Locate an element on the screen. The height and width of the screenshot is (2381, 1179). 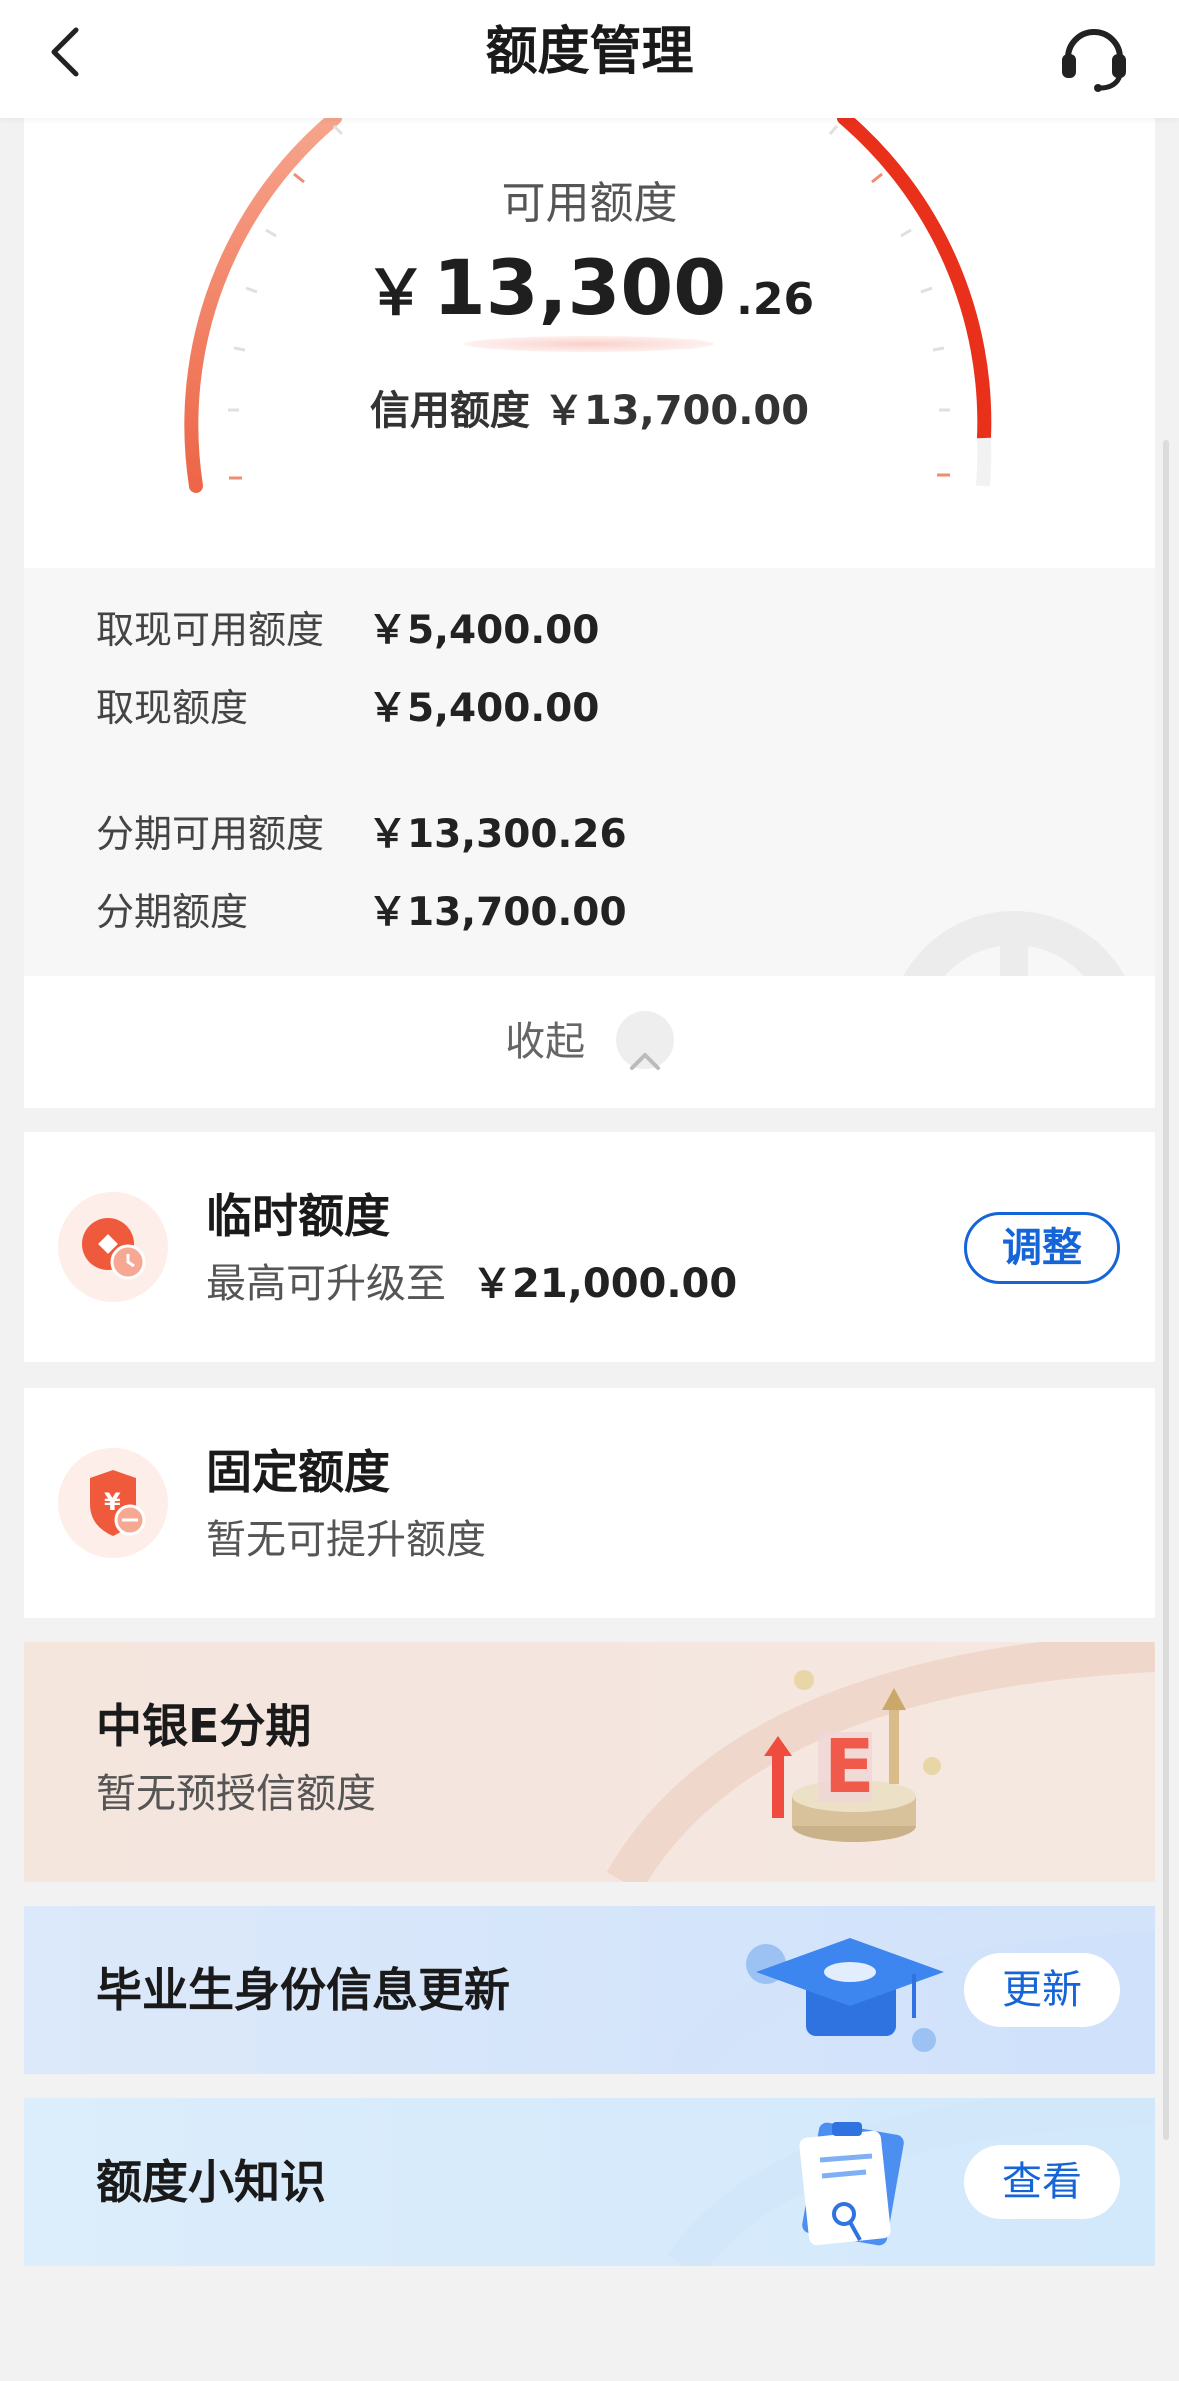
currency-symbol: ￥ is located at coordinates (395, 292).